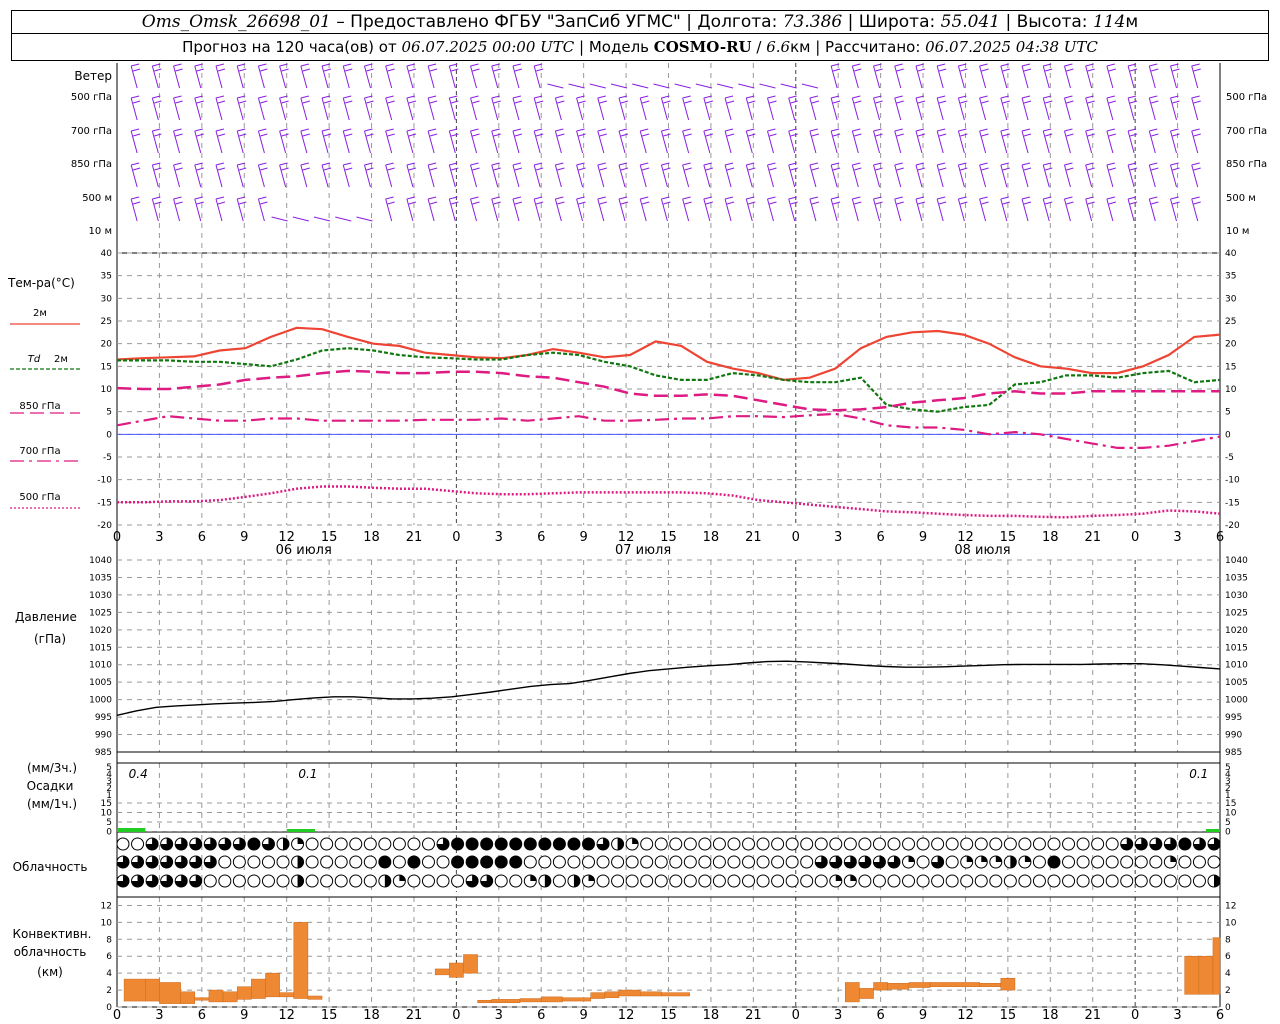 The height and width of the screenshot is (1024, 1280). Describe the element at coordinates (50, 867) in the screenshot. I see `cloud-title: Облачность` at that location.